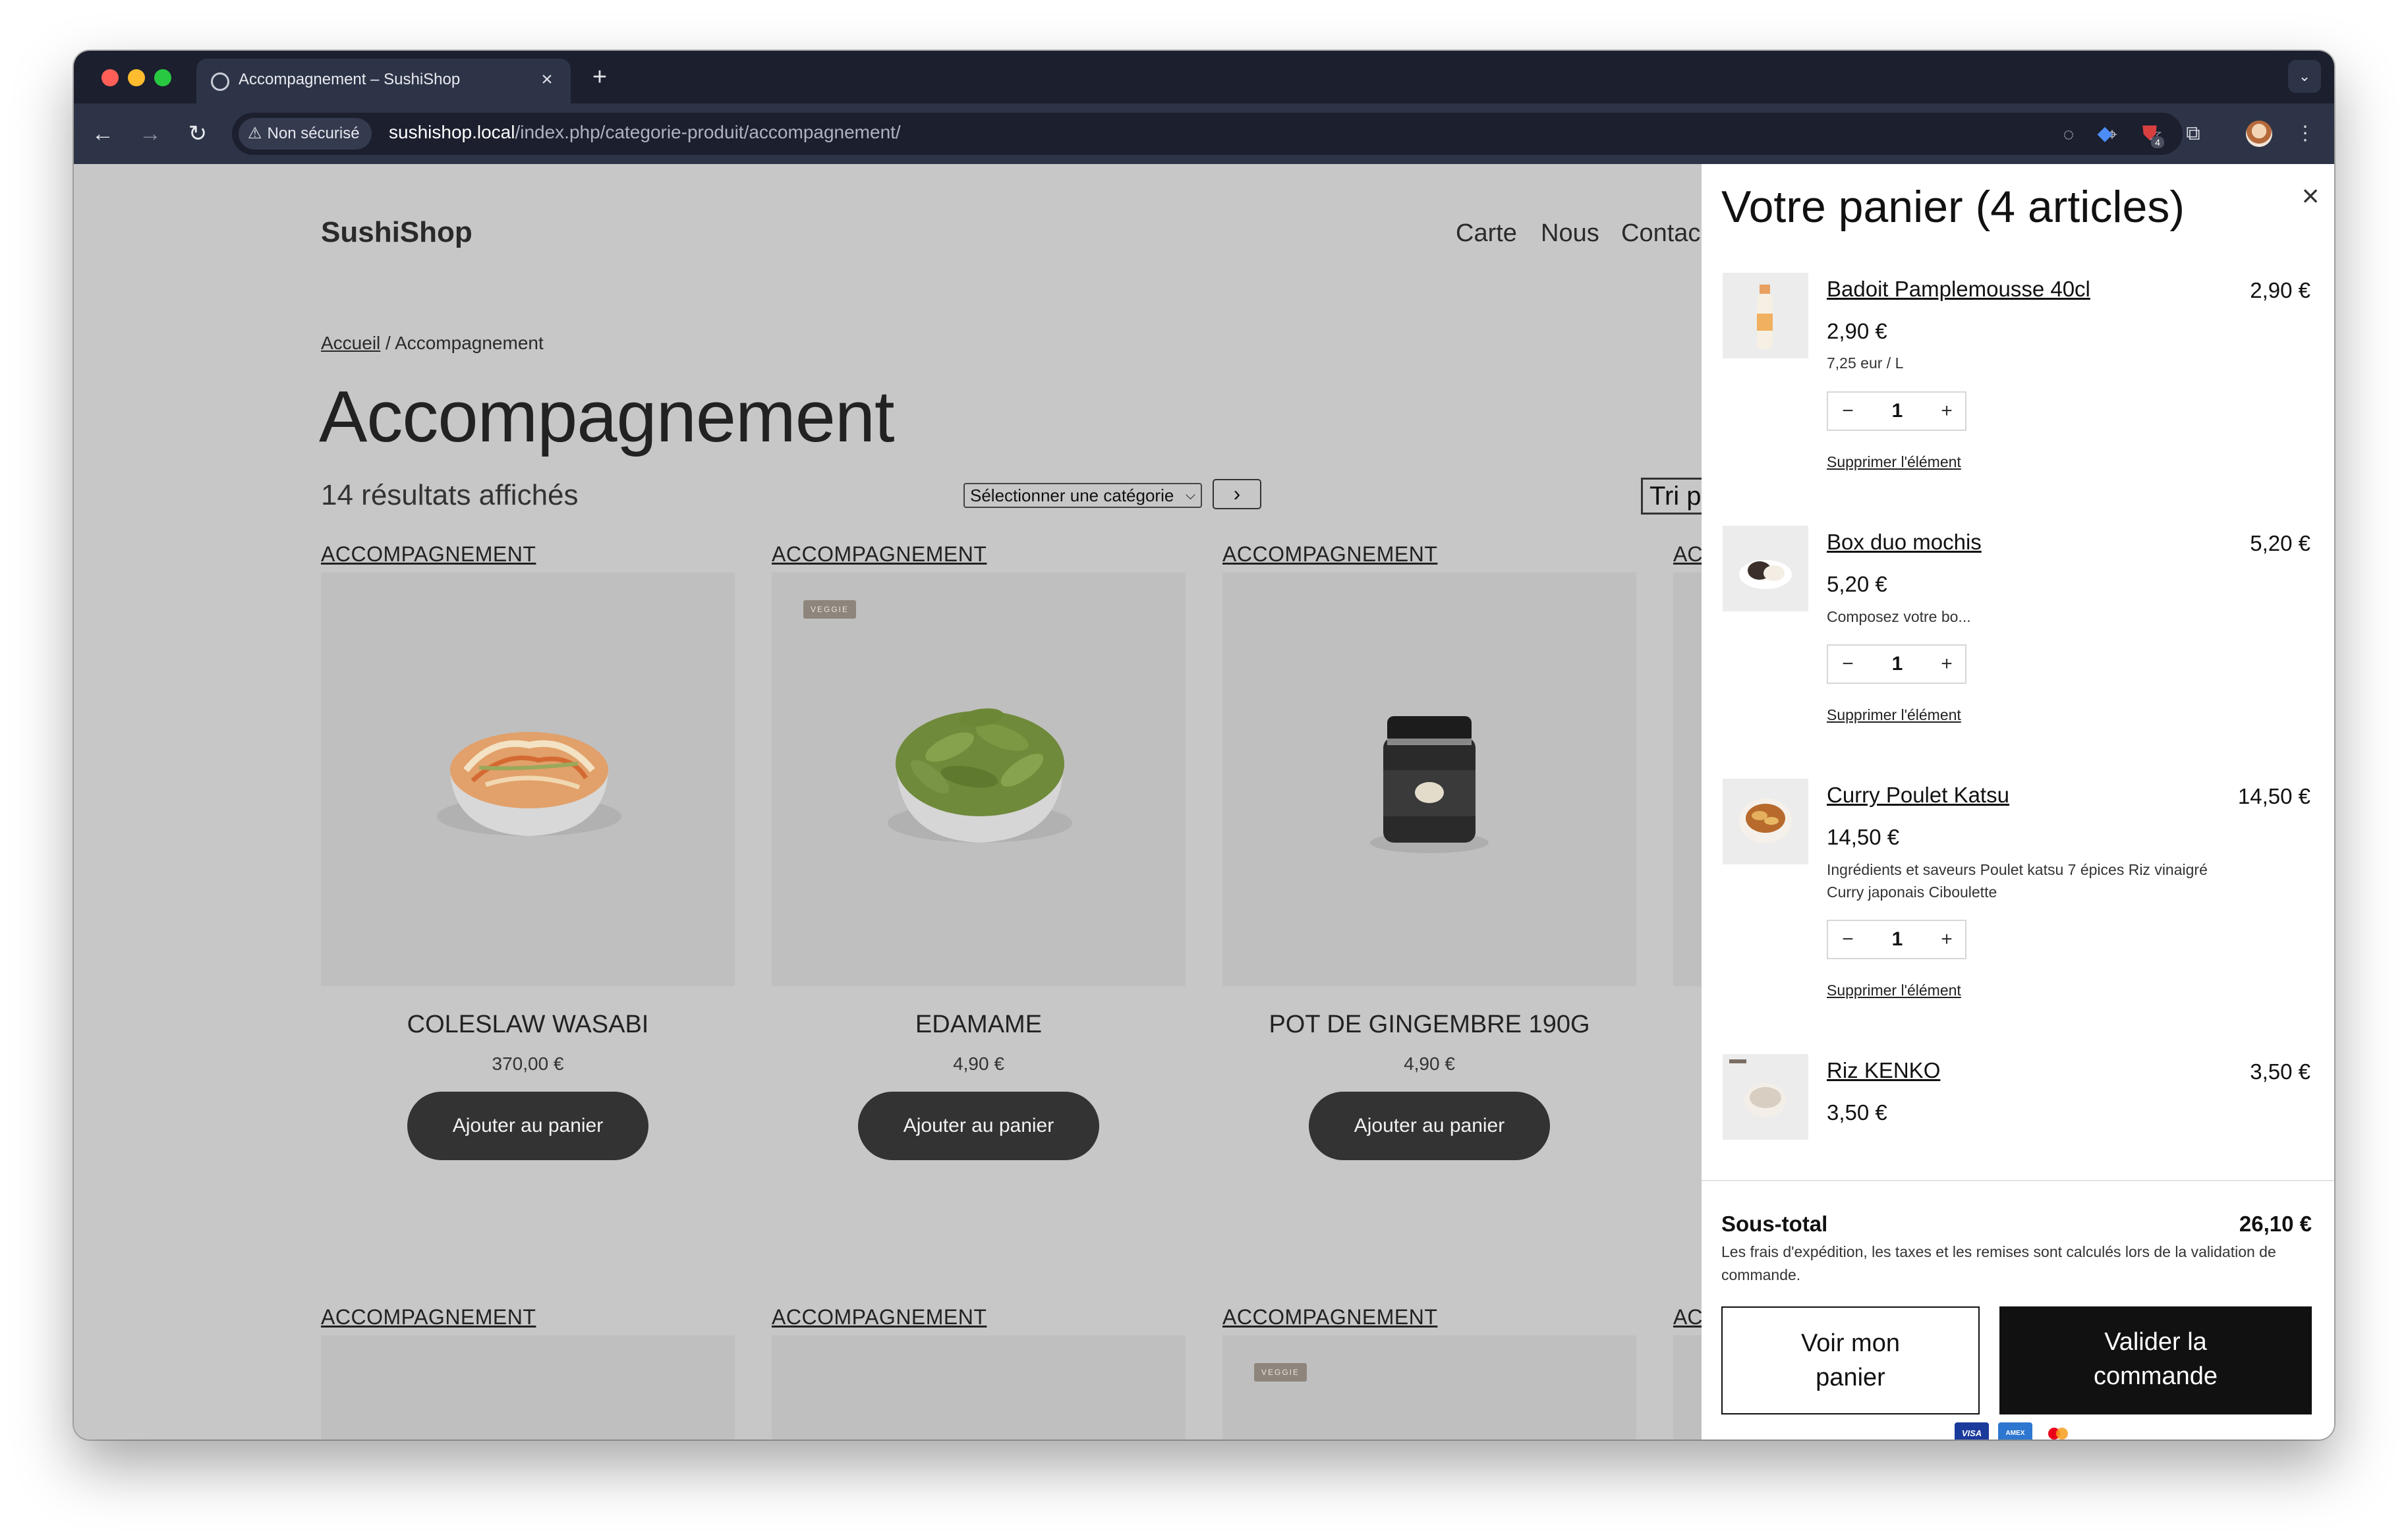 The width and height of the screenshot is (2408, 1539). What do you see at coordinates (1918, 795) in the screenshot?
I see `cart-item-name: Curry Poulet Katsu` at bounding box center [1918, 795].